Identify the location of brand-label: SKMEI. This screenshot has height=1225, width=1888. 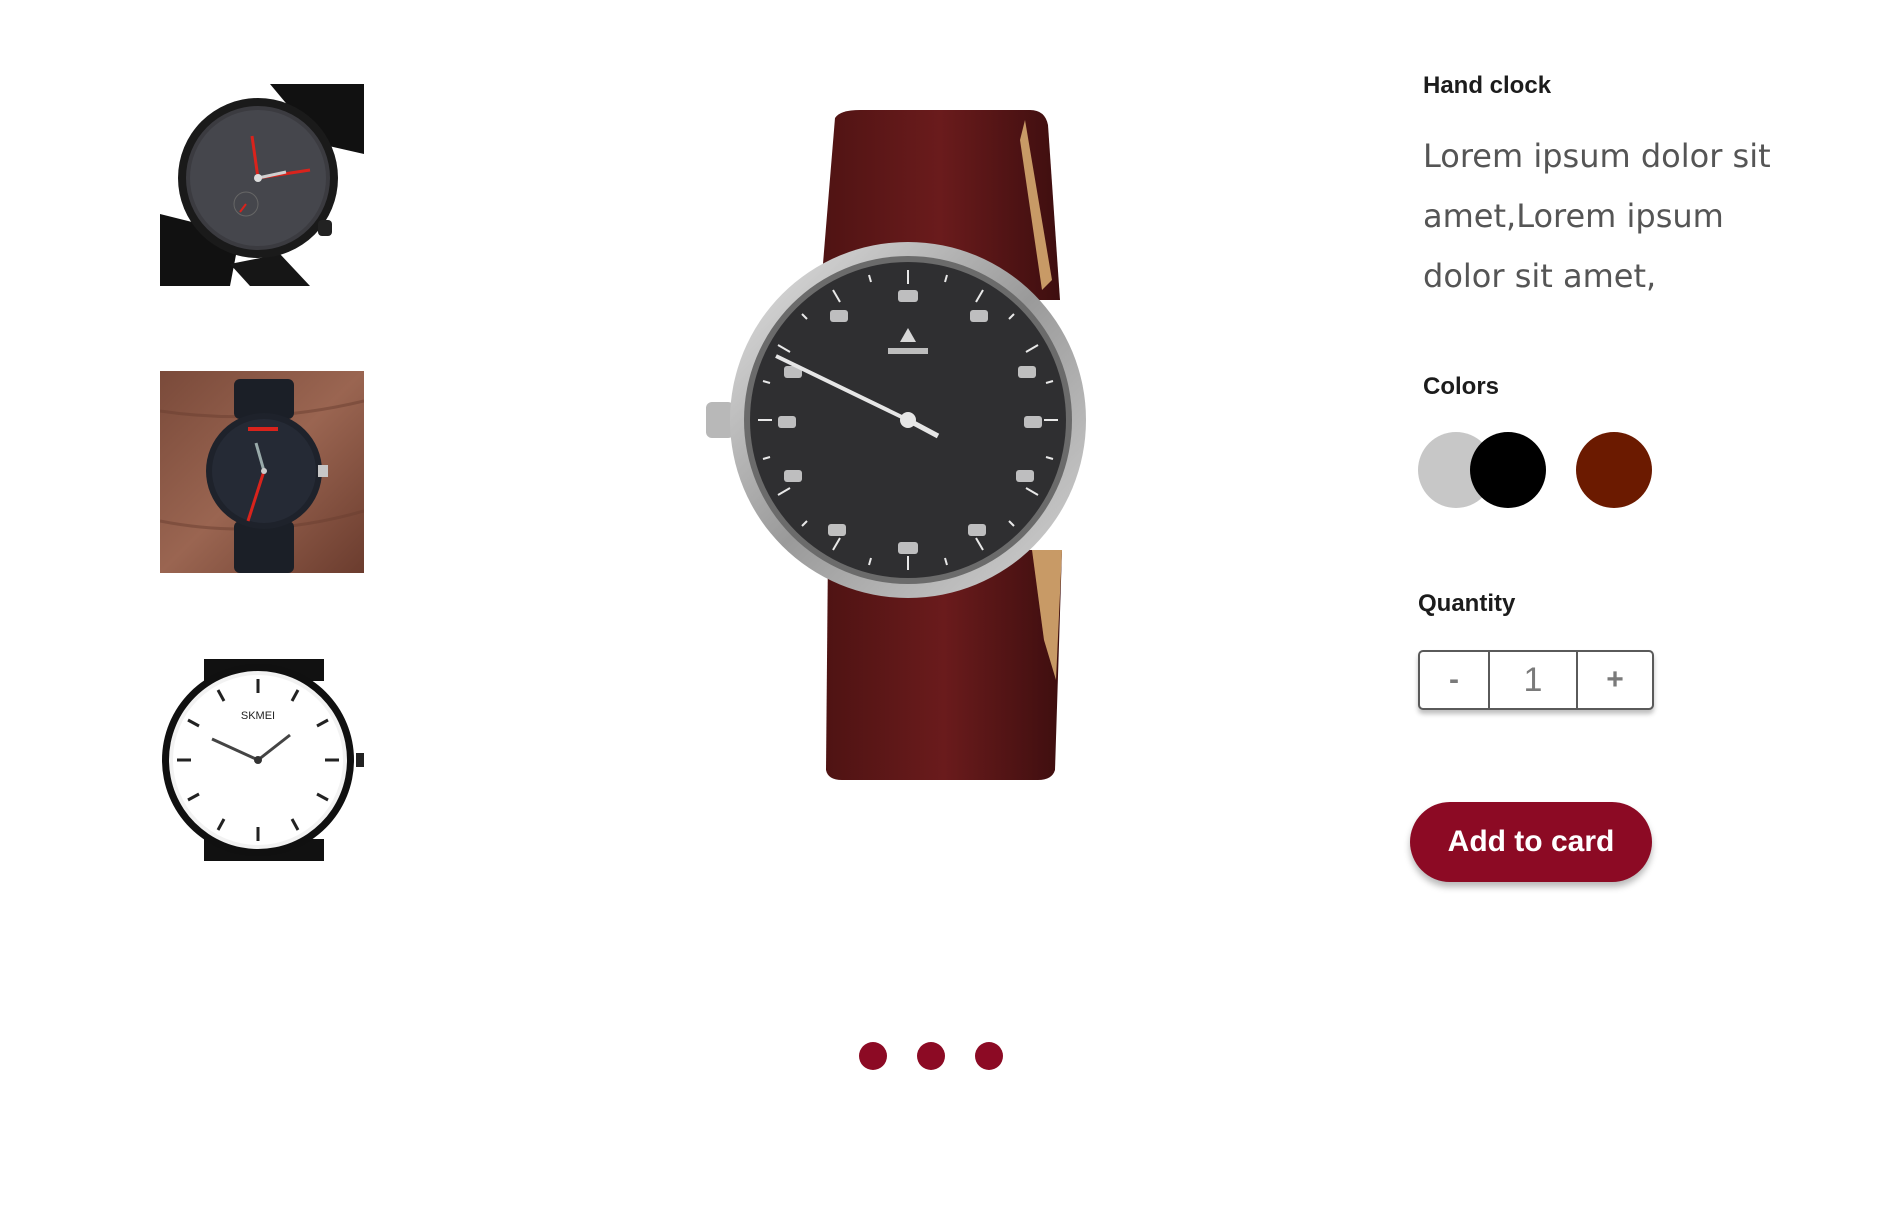
(258, 716).